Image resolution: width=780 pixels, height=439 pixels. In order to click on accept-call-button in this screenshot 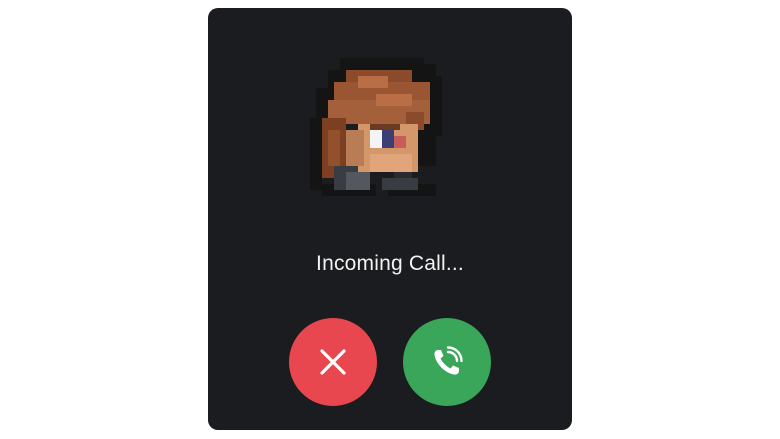, I will do `click(447, 362)`.